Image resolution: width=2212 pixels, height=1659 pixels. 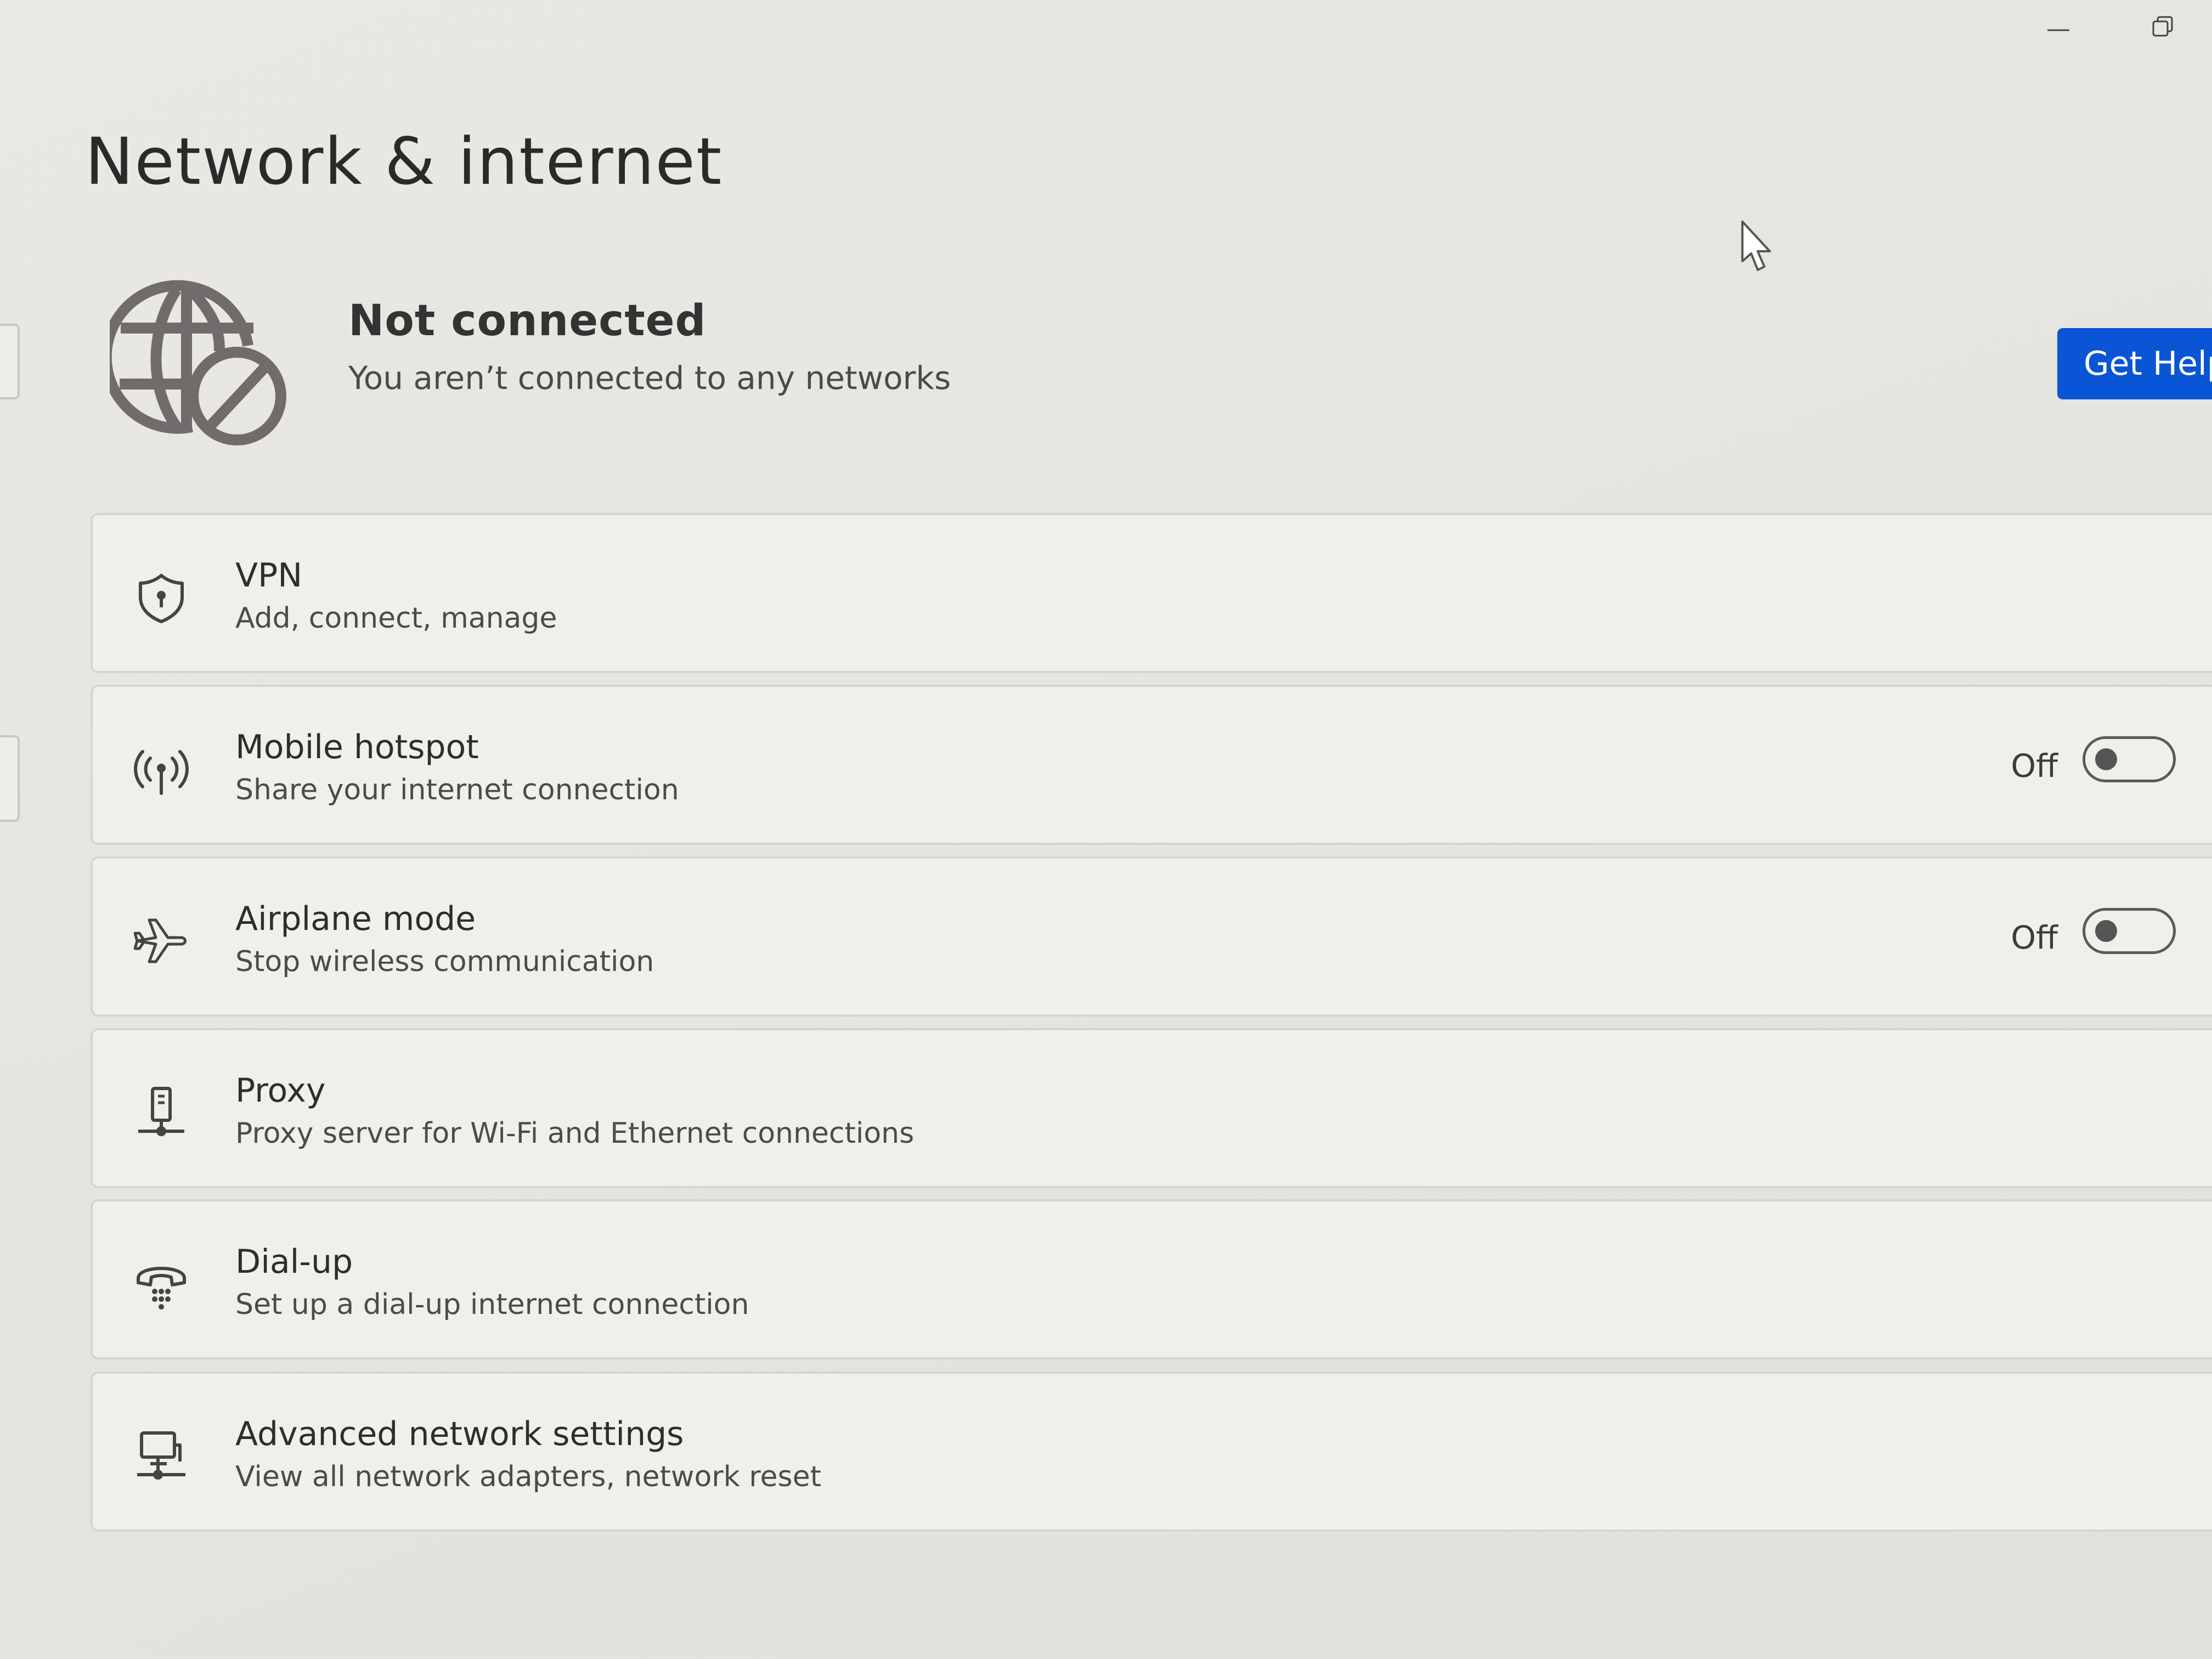 What do you see at coordinates (2129, 931) in the screenshot?
I see `airplane-mode-toggle` at bounding box center [2129, 931].